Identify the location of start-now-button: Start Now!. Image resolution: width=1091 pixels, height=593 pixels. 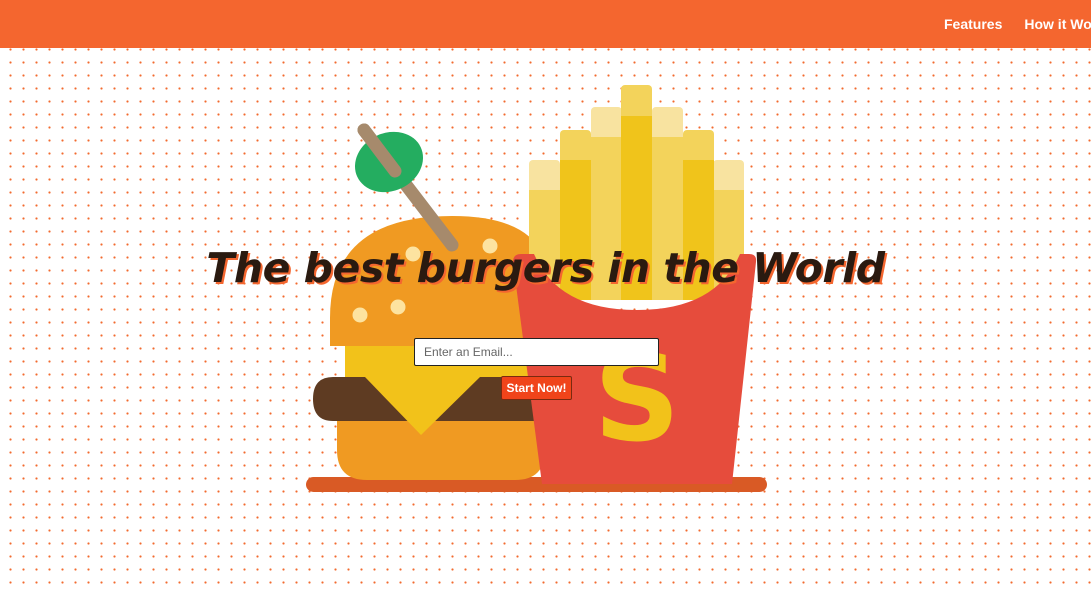
(536, 388).